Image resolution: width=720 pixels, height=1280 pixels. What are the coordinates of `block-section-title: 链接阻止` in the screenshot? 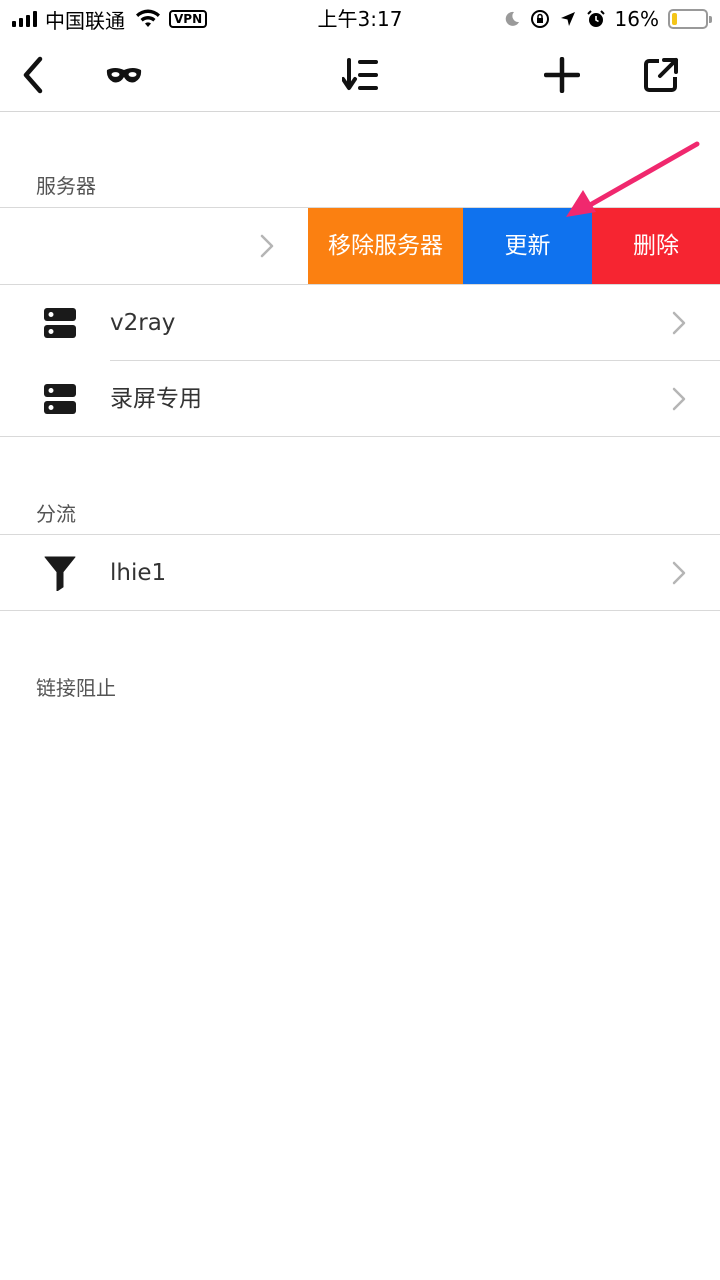 It's located at (76, 688).